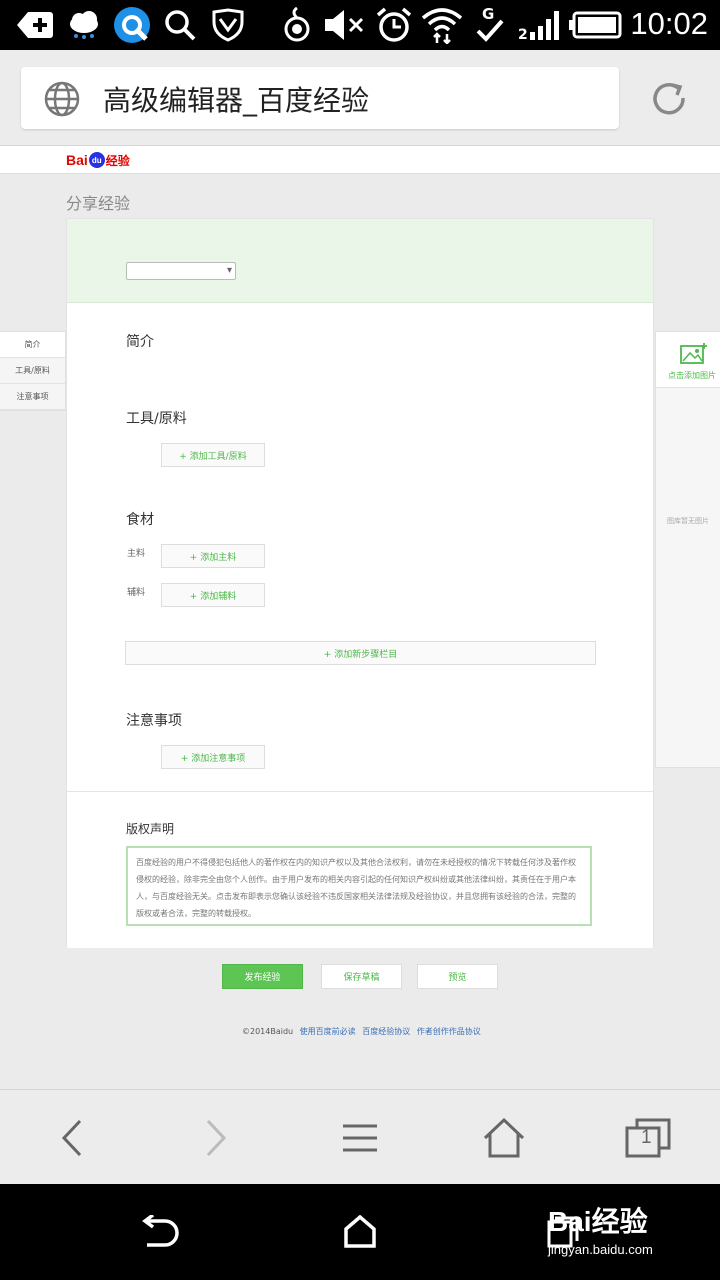 This screenshot has height=1280, width=720. What do you see at coordinates (215, 1138) in the screenshot?
I see `forward-icon` at bounding box center [215, 1138].